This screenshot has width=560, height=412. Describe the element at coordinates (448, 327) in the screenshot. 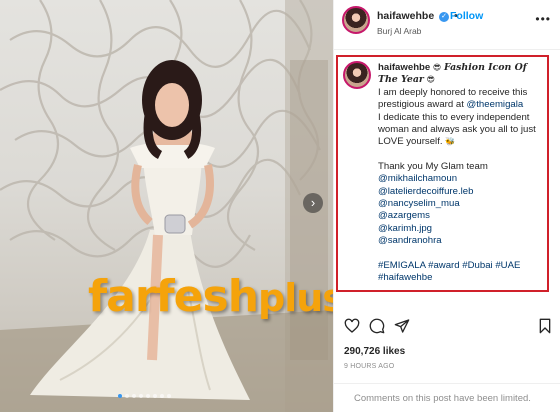

I see `post-actions` at that location.